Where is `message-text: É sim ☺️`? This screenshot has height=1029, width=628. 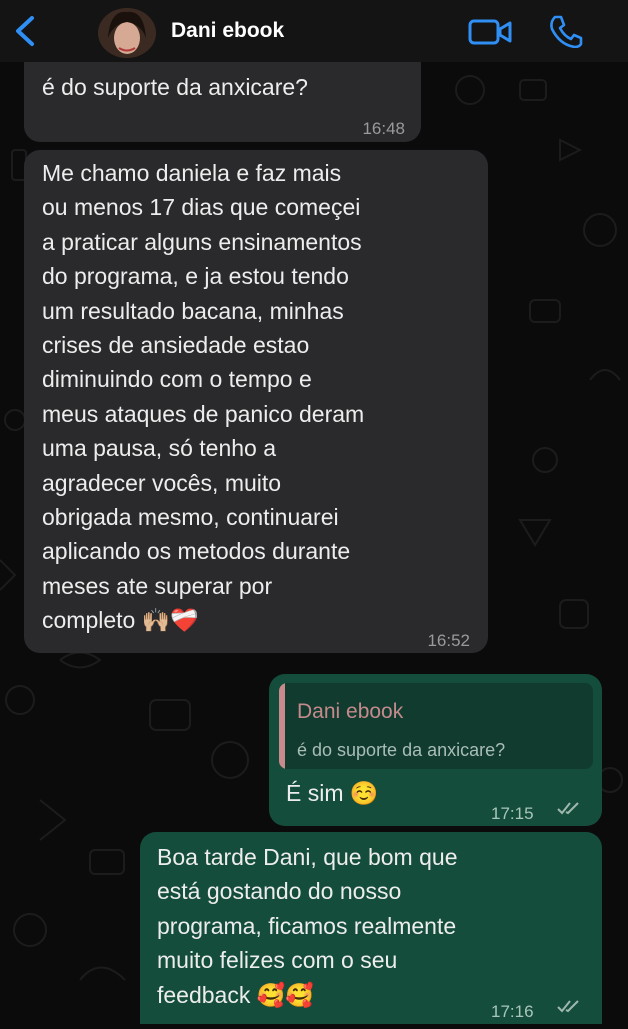 message-text: É sim ☺️ is located at coordinates (332, 793).